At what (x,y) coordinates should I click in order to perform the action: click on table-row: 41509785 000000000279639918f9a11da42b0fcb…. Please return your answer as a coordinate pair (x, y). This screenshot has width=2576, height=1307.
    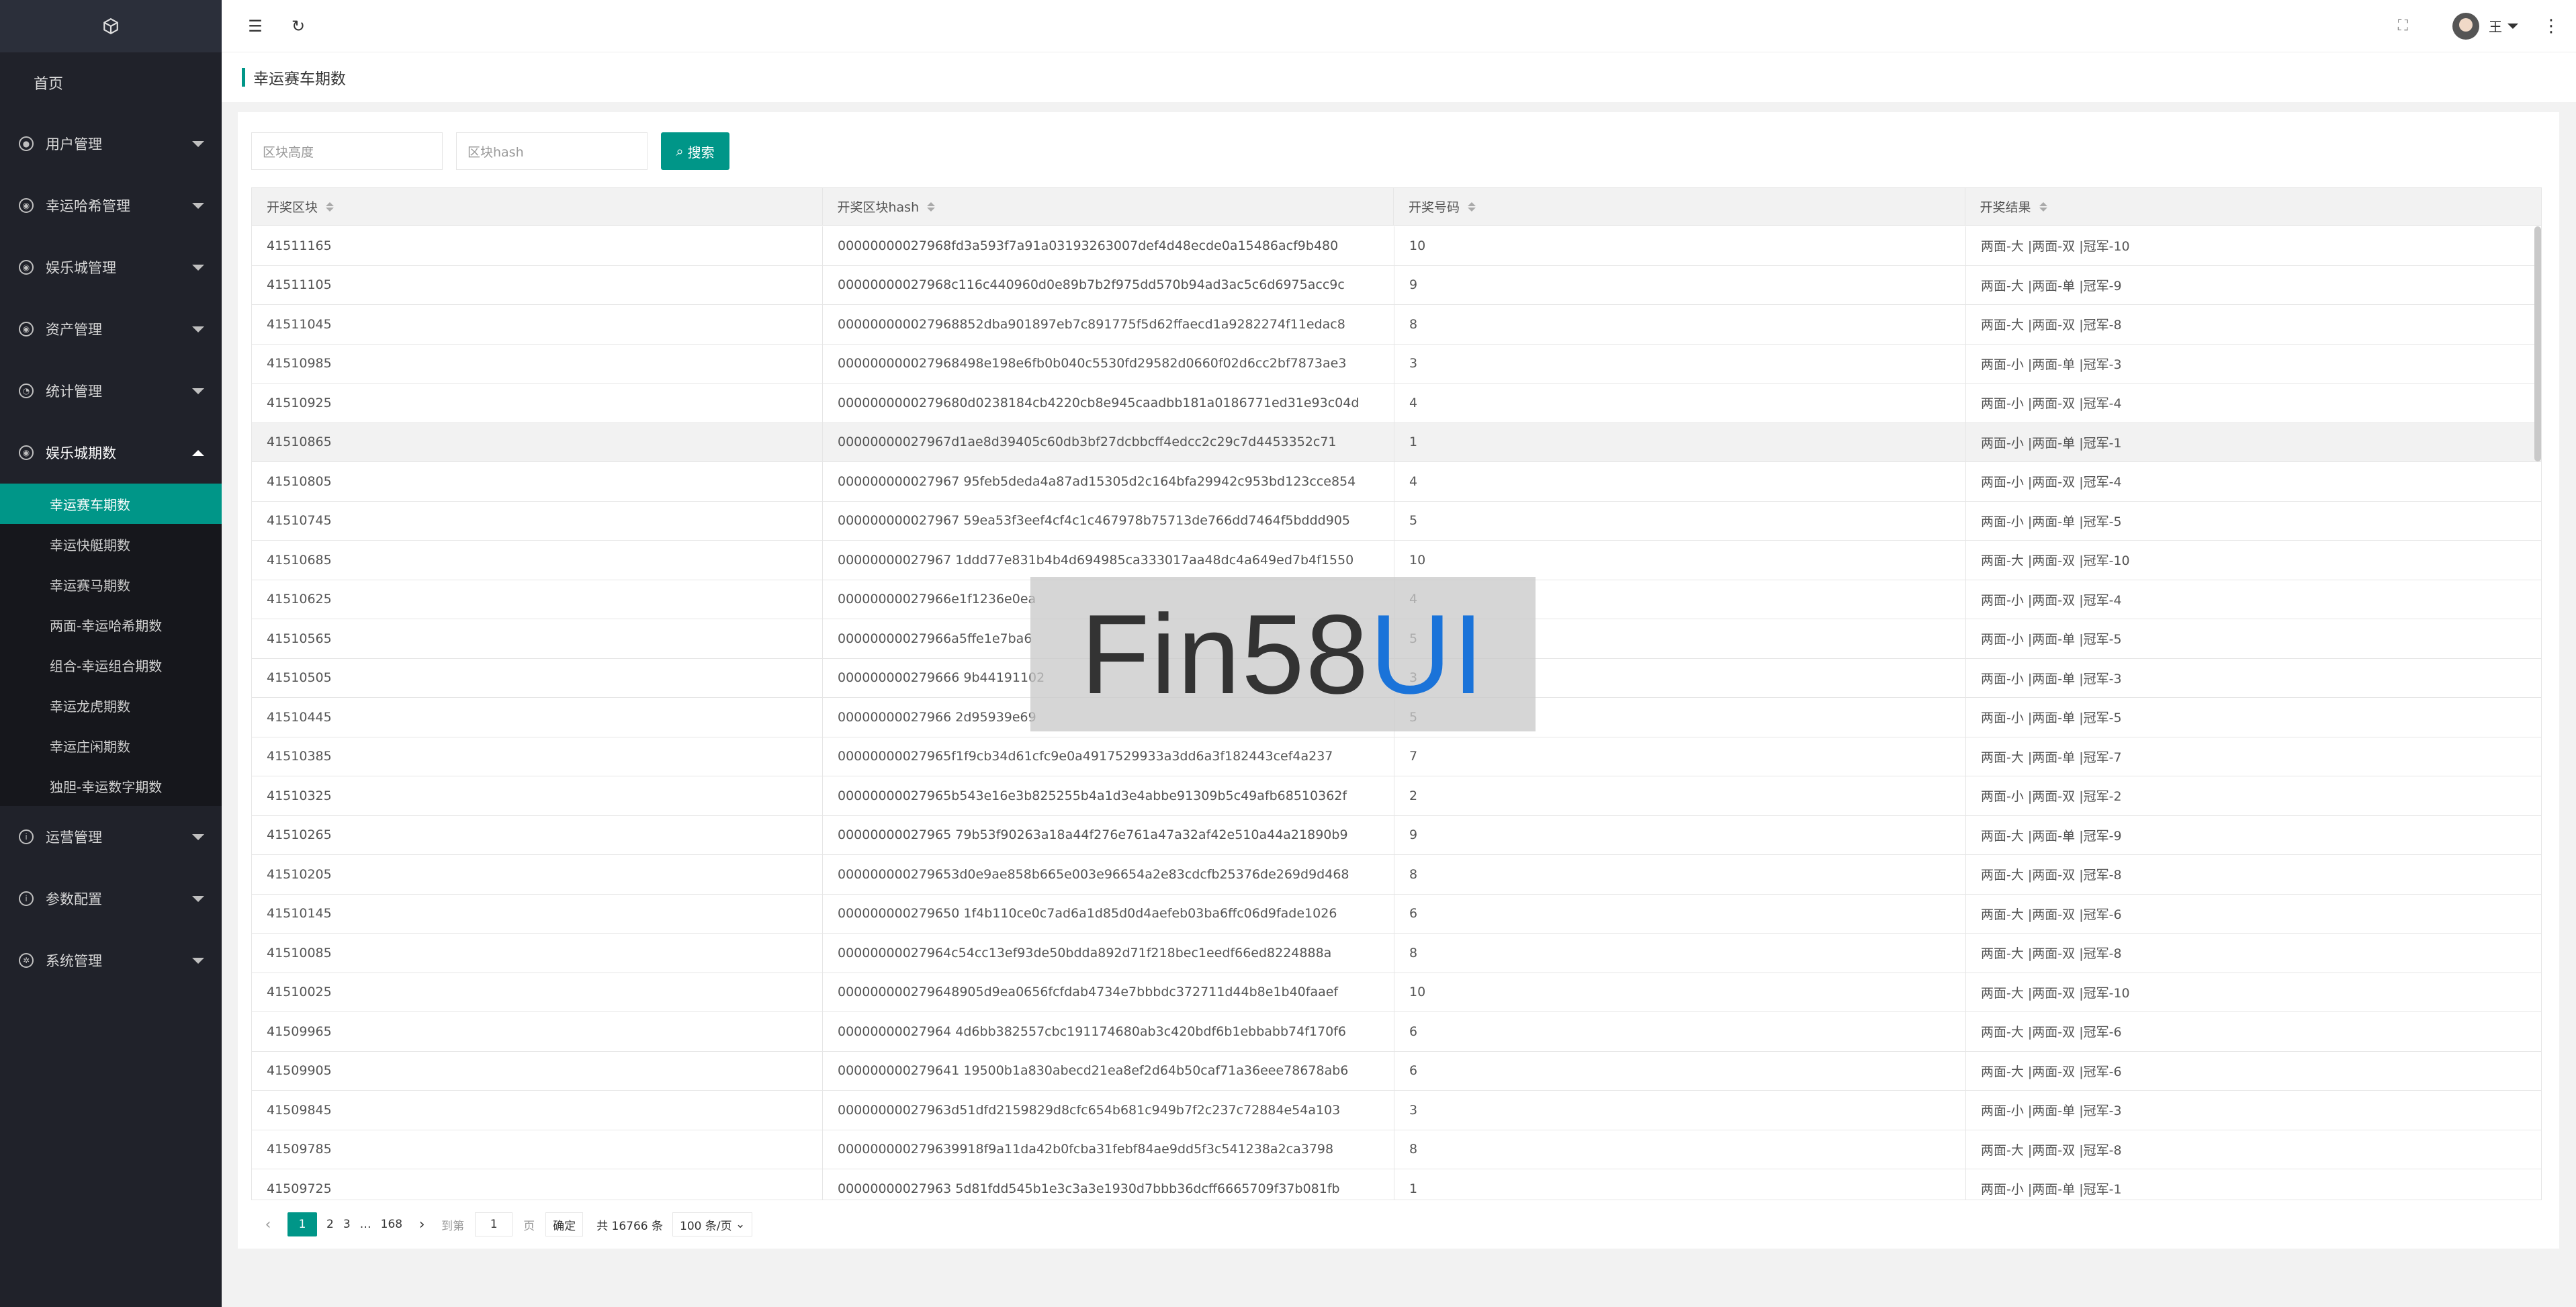
    Looking at the image, I should click on (1397, 1149).